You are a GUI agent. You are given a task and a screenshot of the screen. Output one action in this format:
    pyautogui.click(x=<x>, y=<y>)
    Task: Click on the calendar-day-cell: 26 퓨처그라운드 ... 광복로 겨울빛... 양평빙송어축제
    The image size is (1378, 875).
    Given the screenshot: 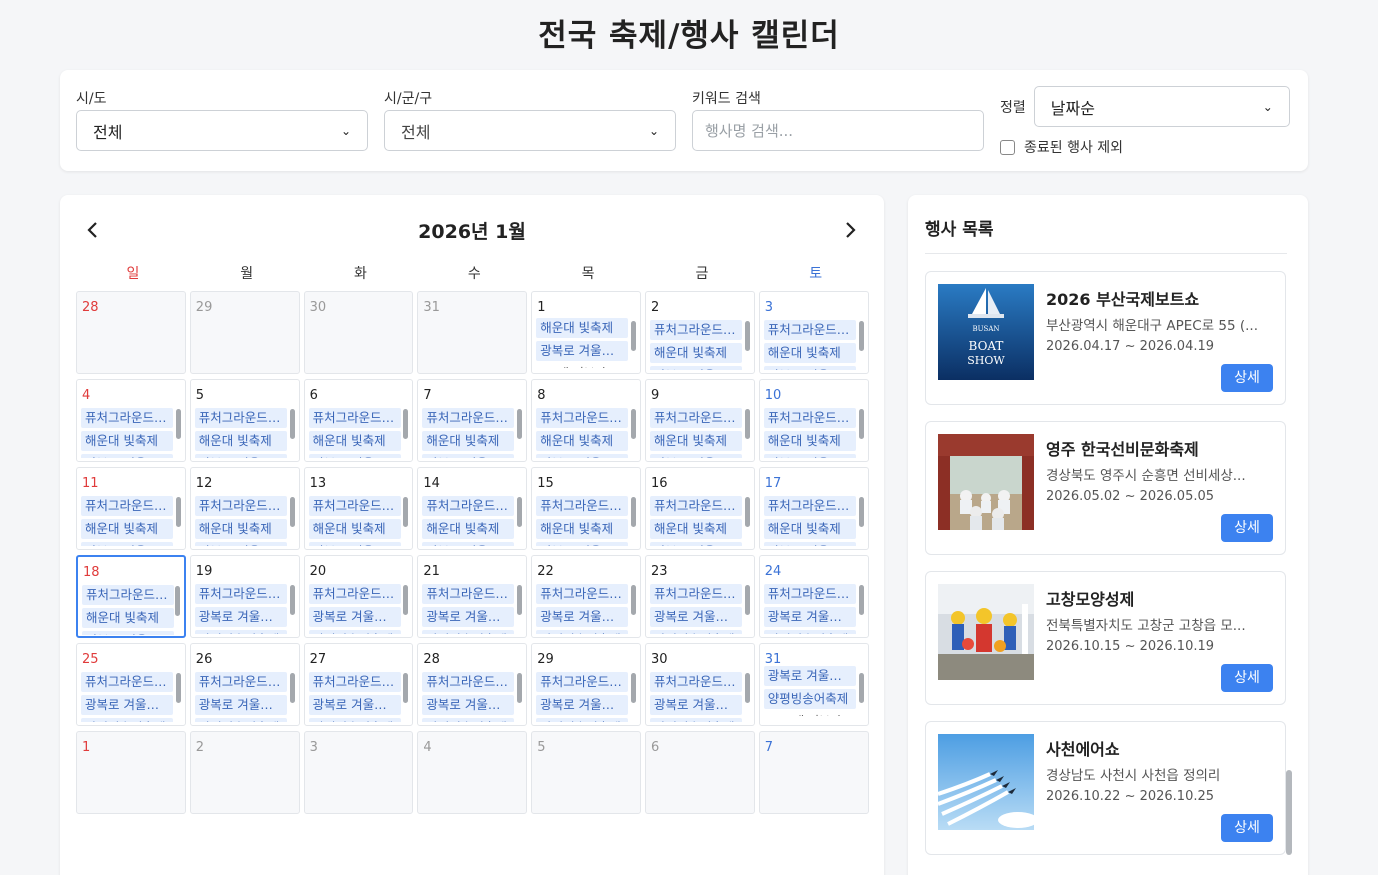 What is the action you would take?
    pyautogui.click(x=244, y=684)
    